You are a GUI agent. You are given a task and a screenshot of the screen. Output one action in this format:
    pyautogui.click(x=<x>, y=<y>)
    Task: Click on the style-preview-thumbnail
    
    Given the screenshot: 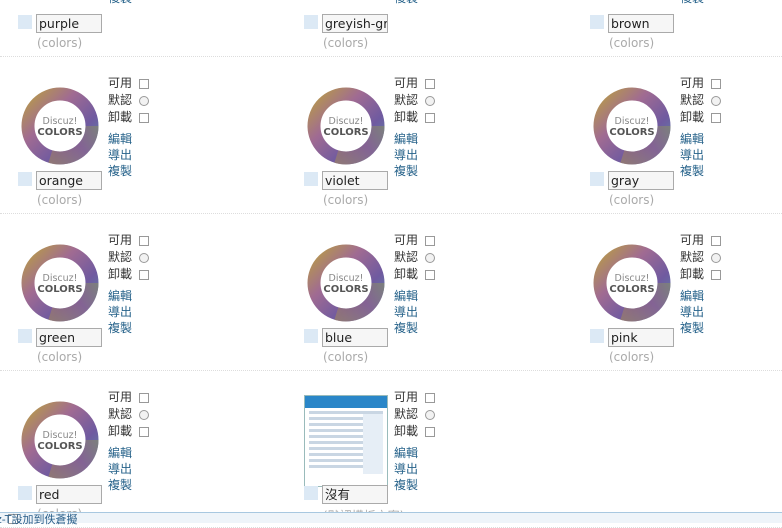 What is the action you would take?
    pyautogui.click(x=346, y=441)
    